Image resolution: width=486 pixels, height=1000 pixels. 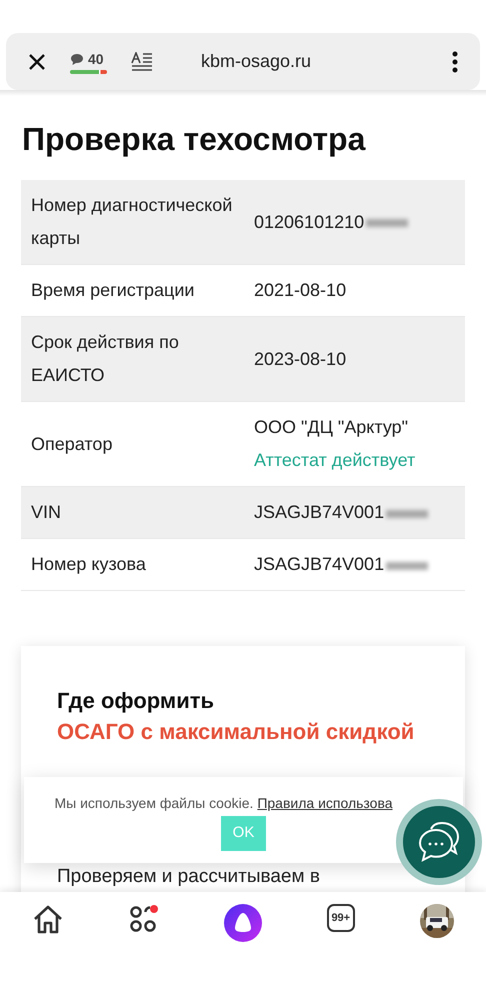 What do you see at coordinates (439, 842) in the screenshot?
I see `chat-icon` at bounding box center [439, 842].